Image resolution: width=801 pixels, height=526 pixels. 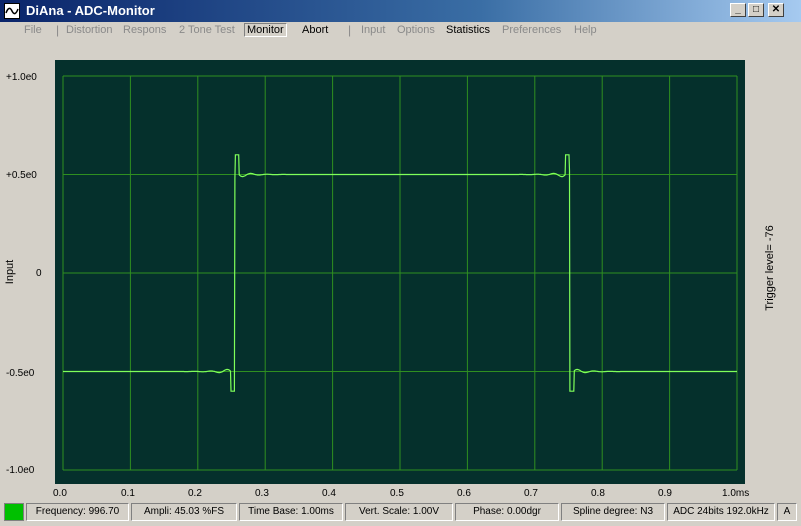 What do you see at coordinates (400, 11) in the screenshot?
I see `title-bar: DiAna - ADC-Monitor _ □ ✕` at bounding box center [400, 11].